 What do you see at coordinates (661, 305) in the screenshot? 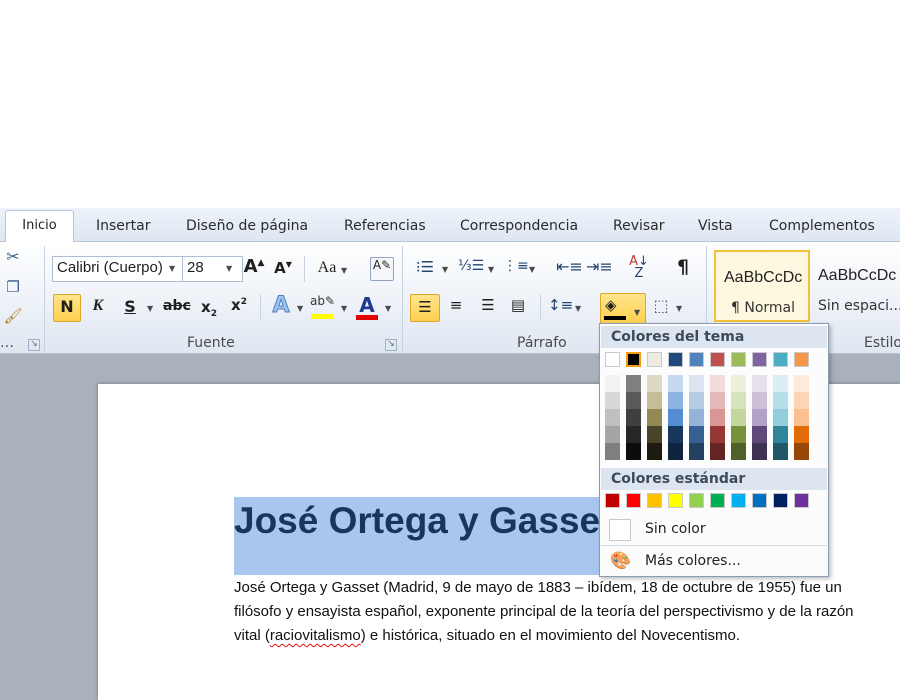
I see `borders-icon: ⬚` at bounding box center [661, 305].